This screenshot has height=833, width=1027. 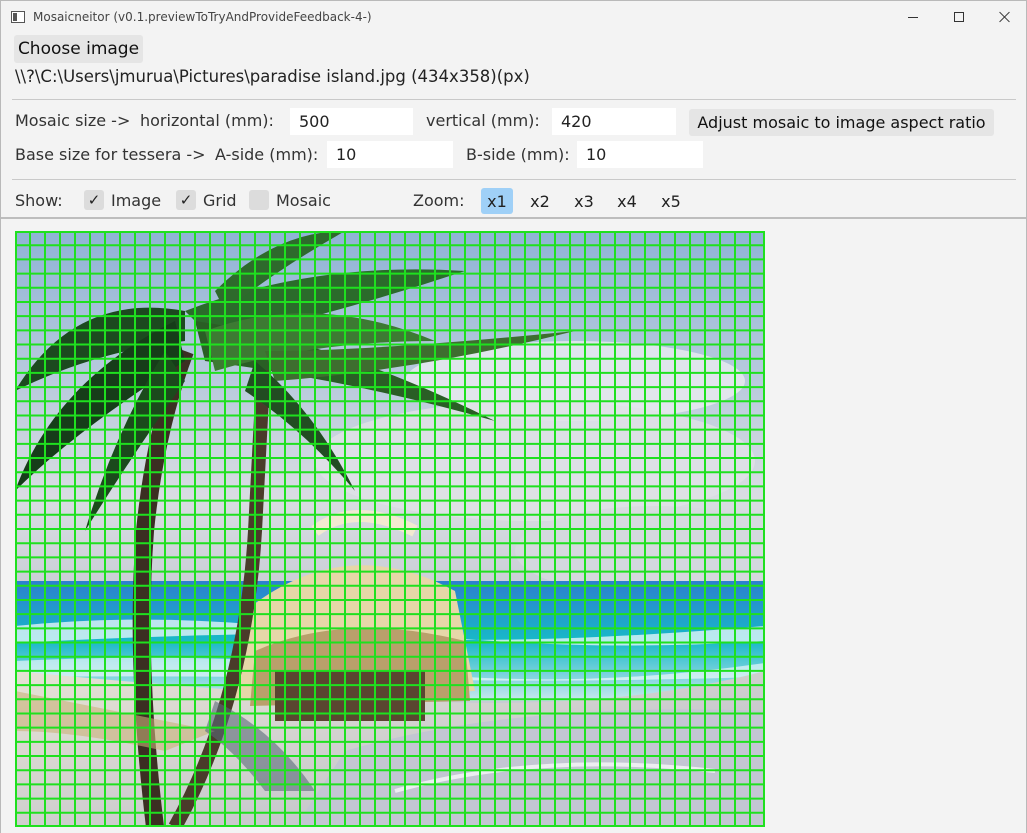 I want to click on show-grid-checkbox: ✓, so click(x=186, y=200).